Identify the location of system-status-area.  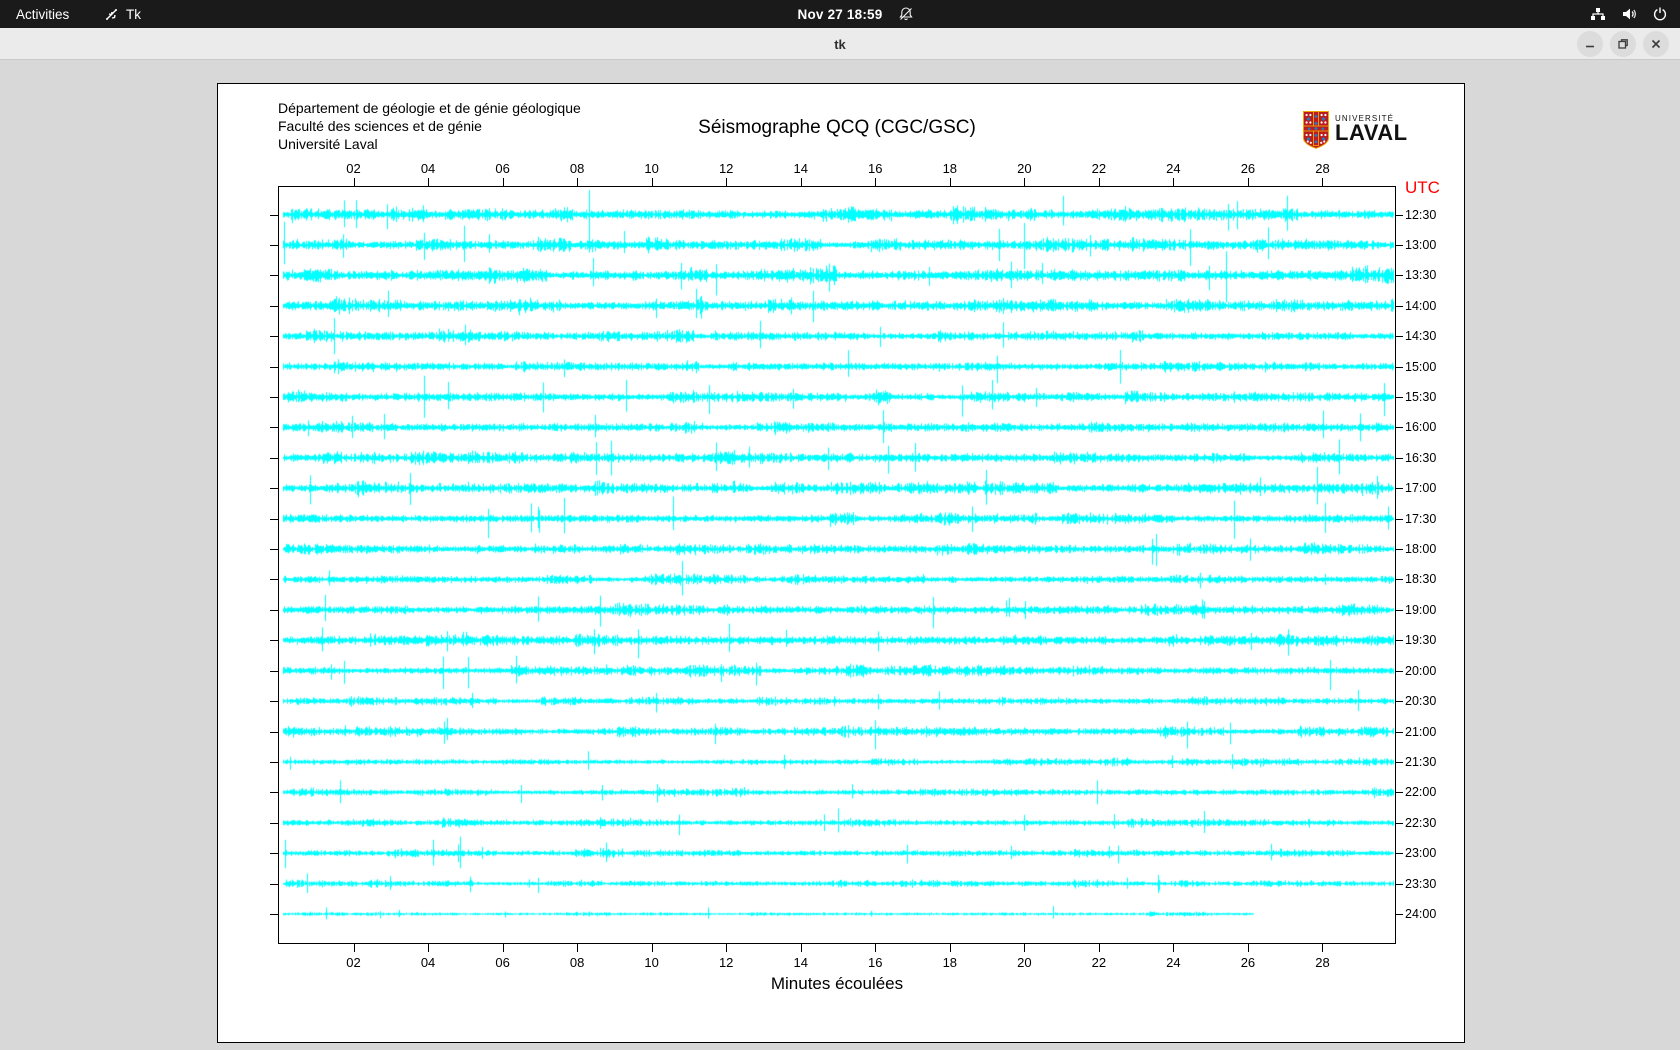
(1629, 14).